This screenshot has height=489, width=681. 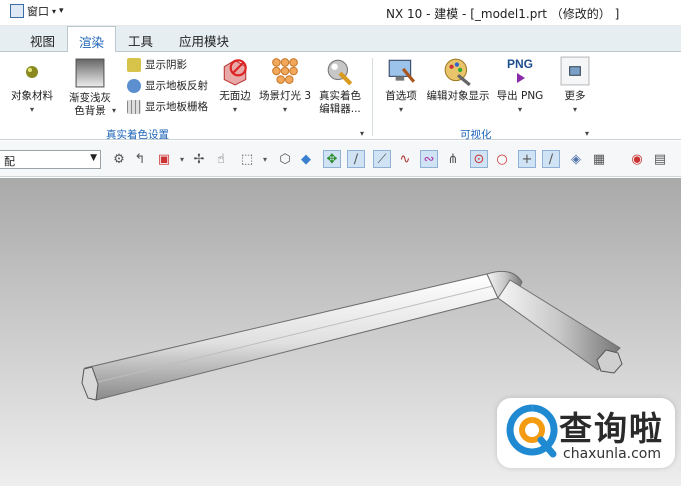 What do you see at coordinates (32, 96) in the screenshot?
I see `object-material-label: 对象材料` at bounding box center [32, 96].